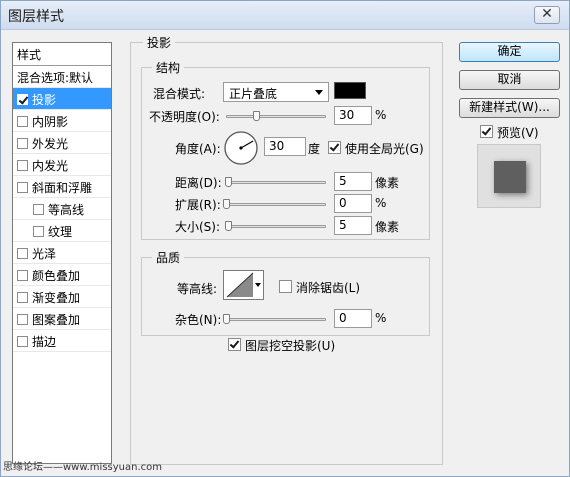 The height and width of the screenshot is (477, 570). What do you see at coordinates (168, 257) in the screenshot?
I see `quality-title: 品质` at bounding box center [168, 257].